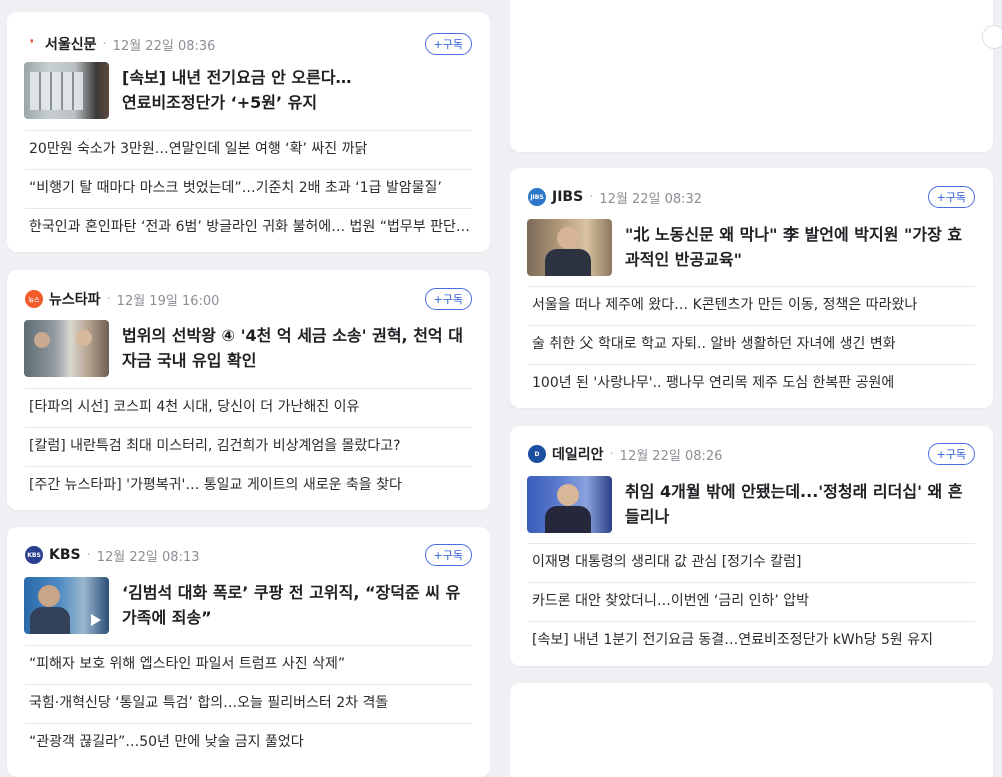  Describe the element at coordinates (751, 383) in the screenshot. I see `list-item: 100년 된 '사랑나무'.. 팽나무 연리목 제주 도심 한복판 공원에` at that location.